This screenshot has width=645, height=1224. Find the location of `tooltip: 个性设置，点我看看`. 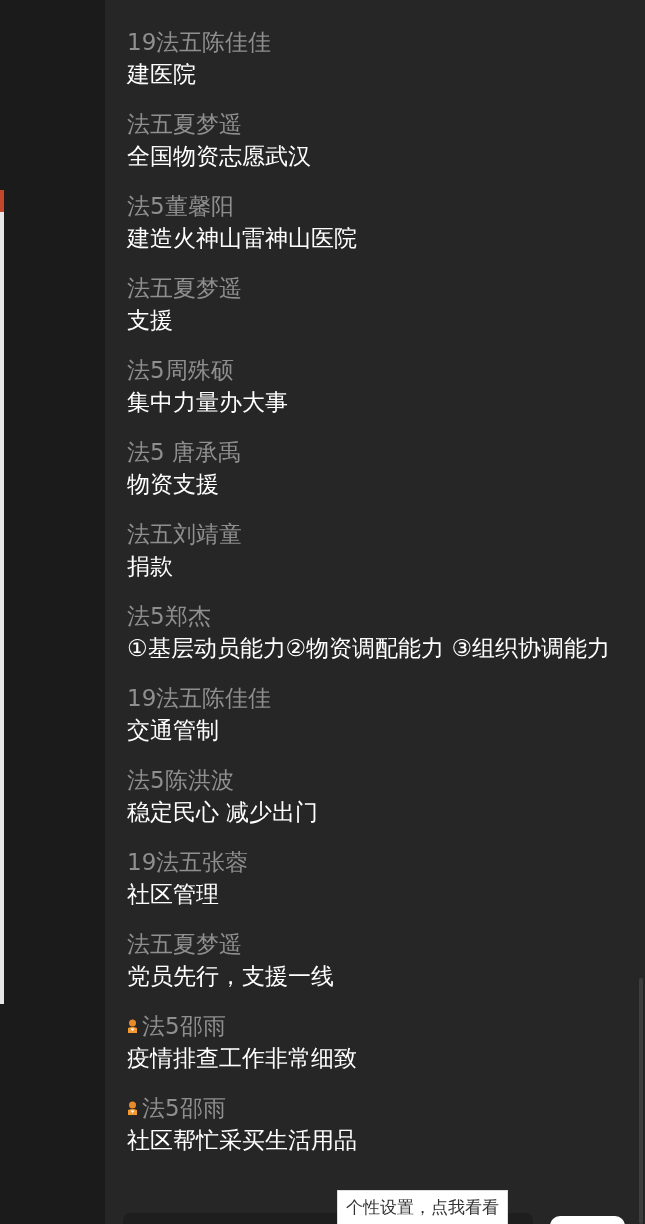

tooltip: 个性设置，点我看看 is located at coordinates (422, 1207).